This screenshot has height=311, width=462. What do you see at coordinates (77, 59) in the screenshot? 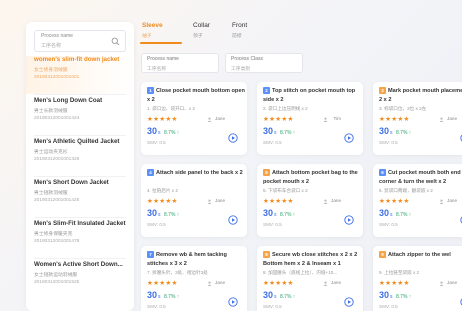
I see `style-title: women's slim-fit down jacket` at bounding box center [77, 59].